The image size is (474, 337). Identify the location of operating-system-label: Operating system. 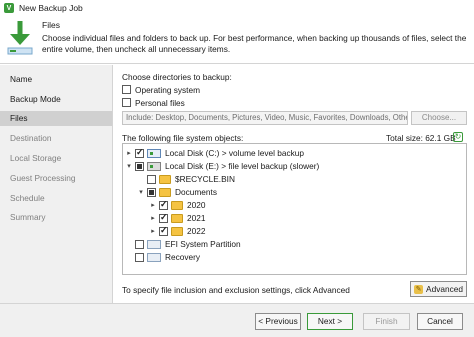
(168, 90).